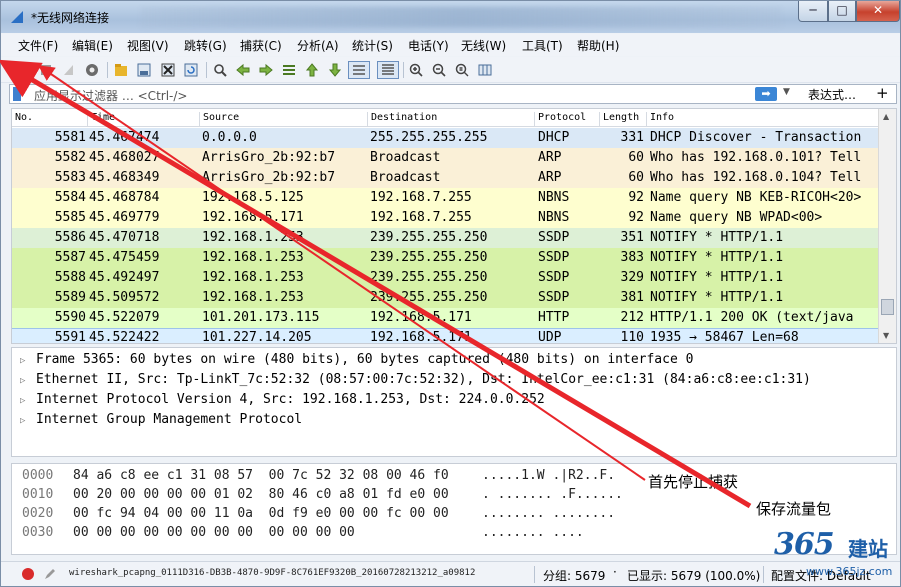  Describe the element at coordinates (101, 119) in the screenshot. I see `col-time: Time` at that location.